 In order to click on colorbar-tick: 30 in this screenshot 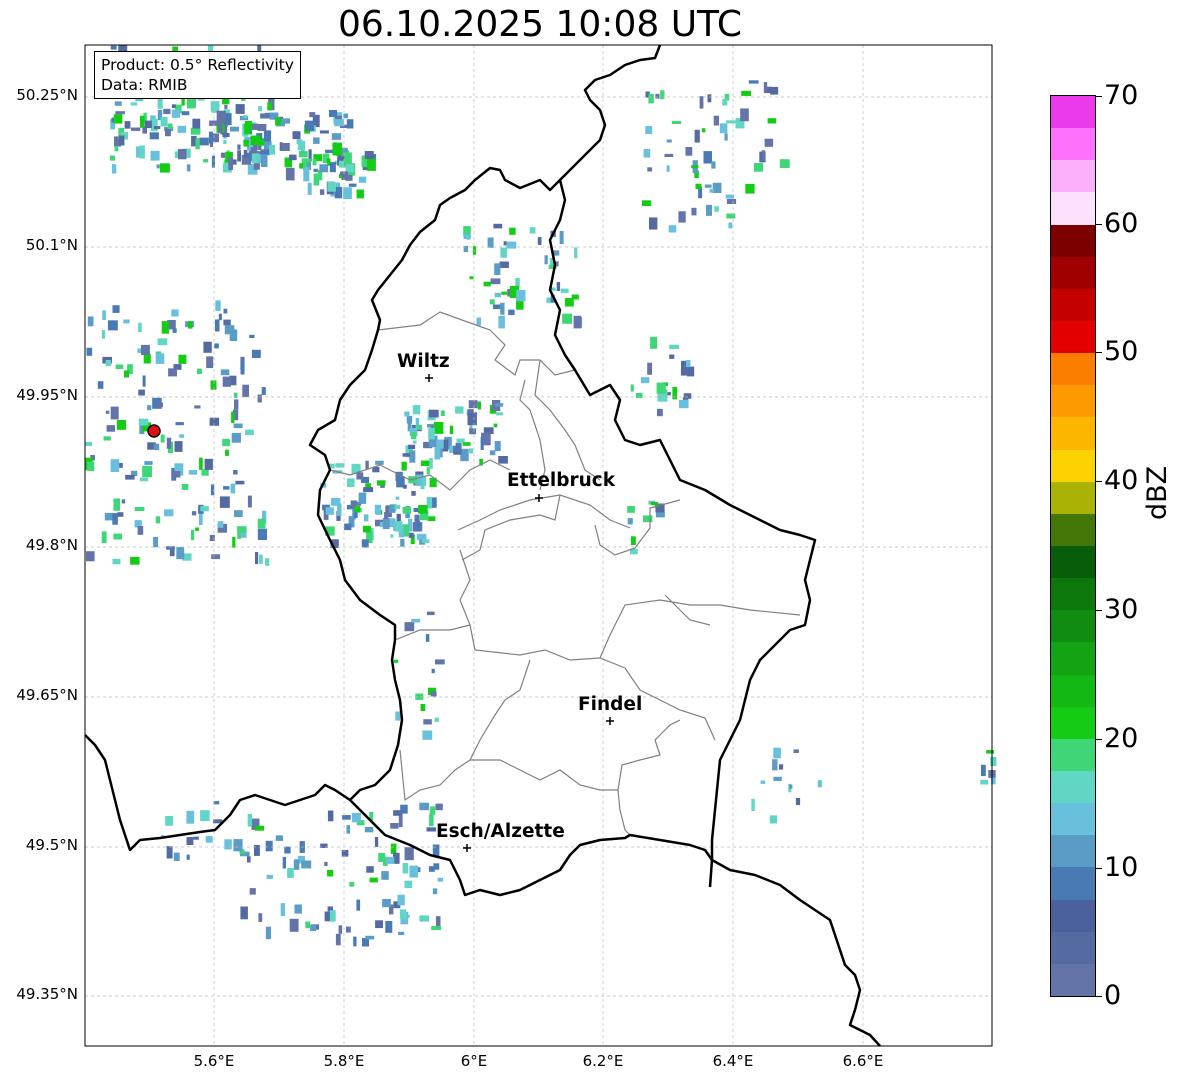, I will do `click(1121, 609)`.